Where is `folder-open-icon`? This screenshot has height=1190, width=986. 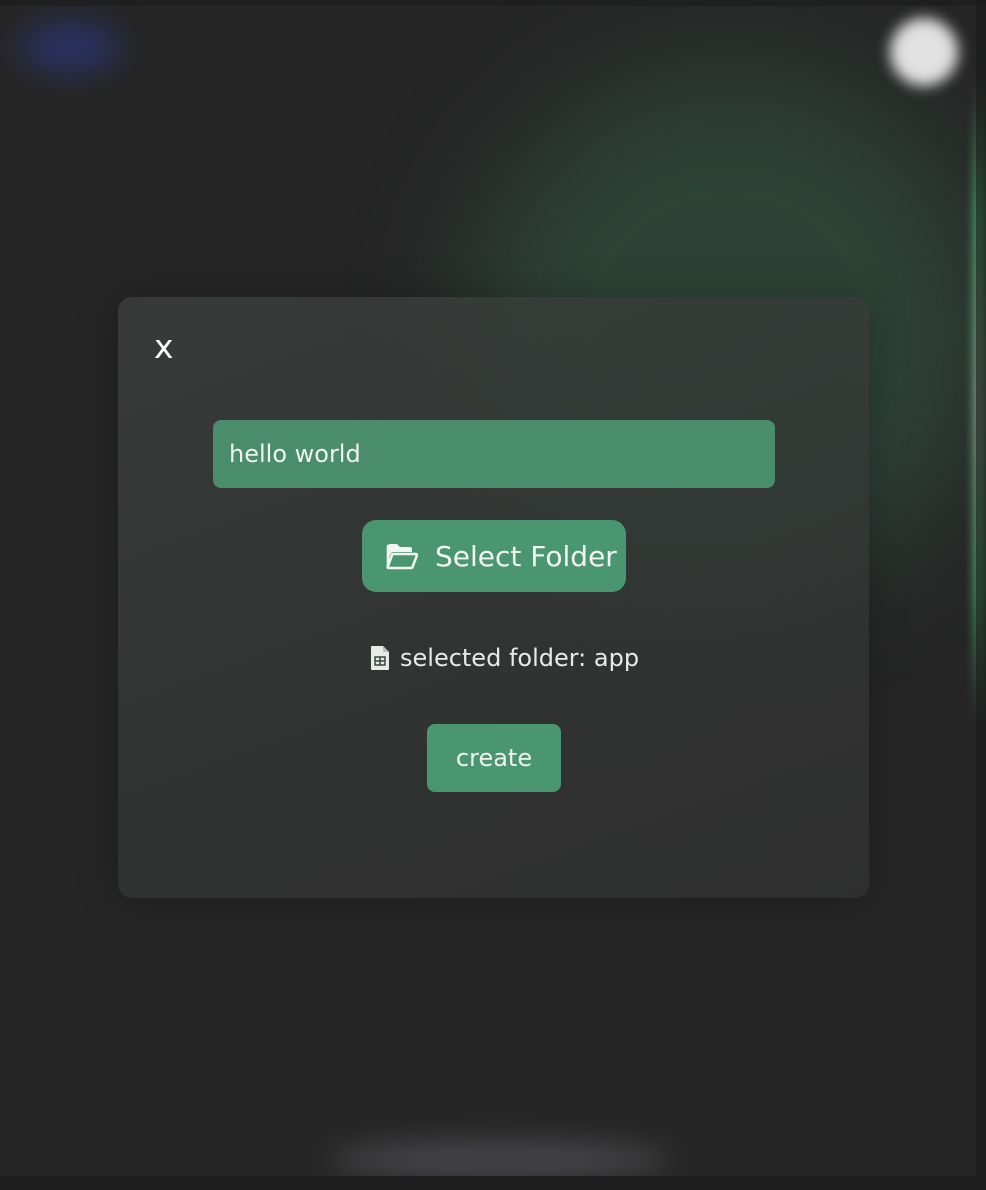
folder-open-icon is located at coordinates (402, 556).